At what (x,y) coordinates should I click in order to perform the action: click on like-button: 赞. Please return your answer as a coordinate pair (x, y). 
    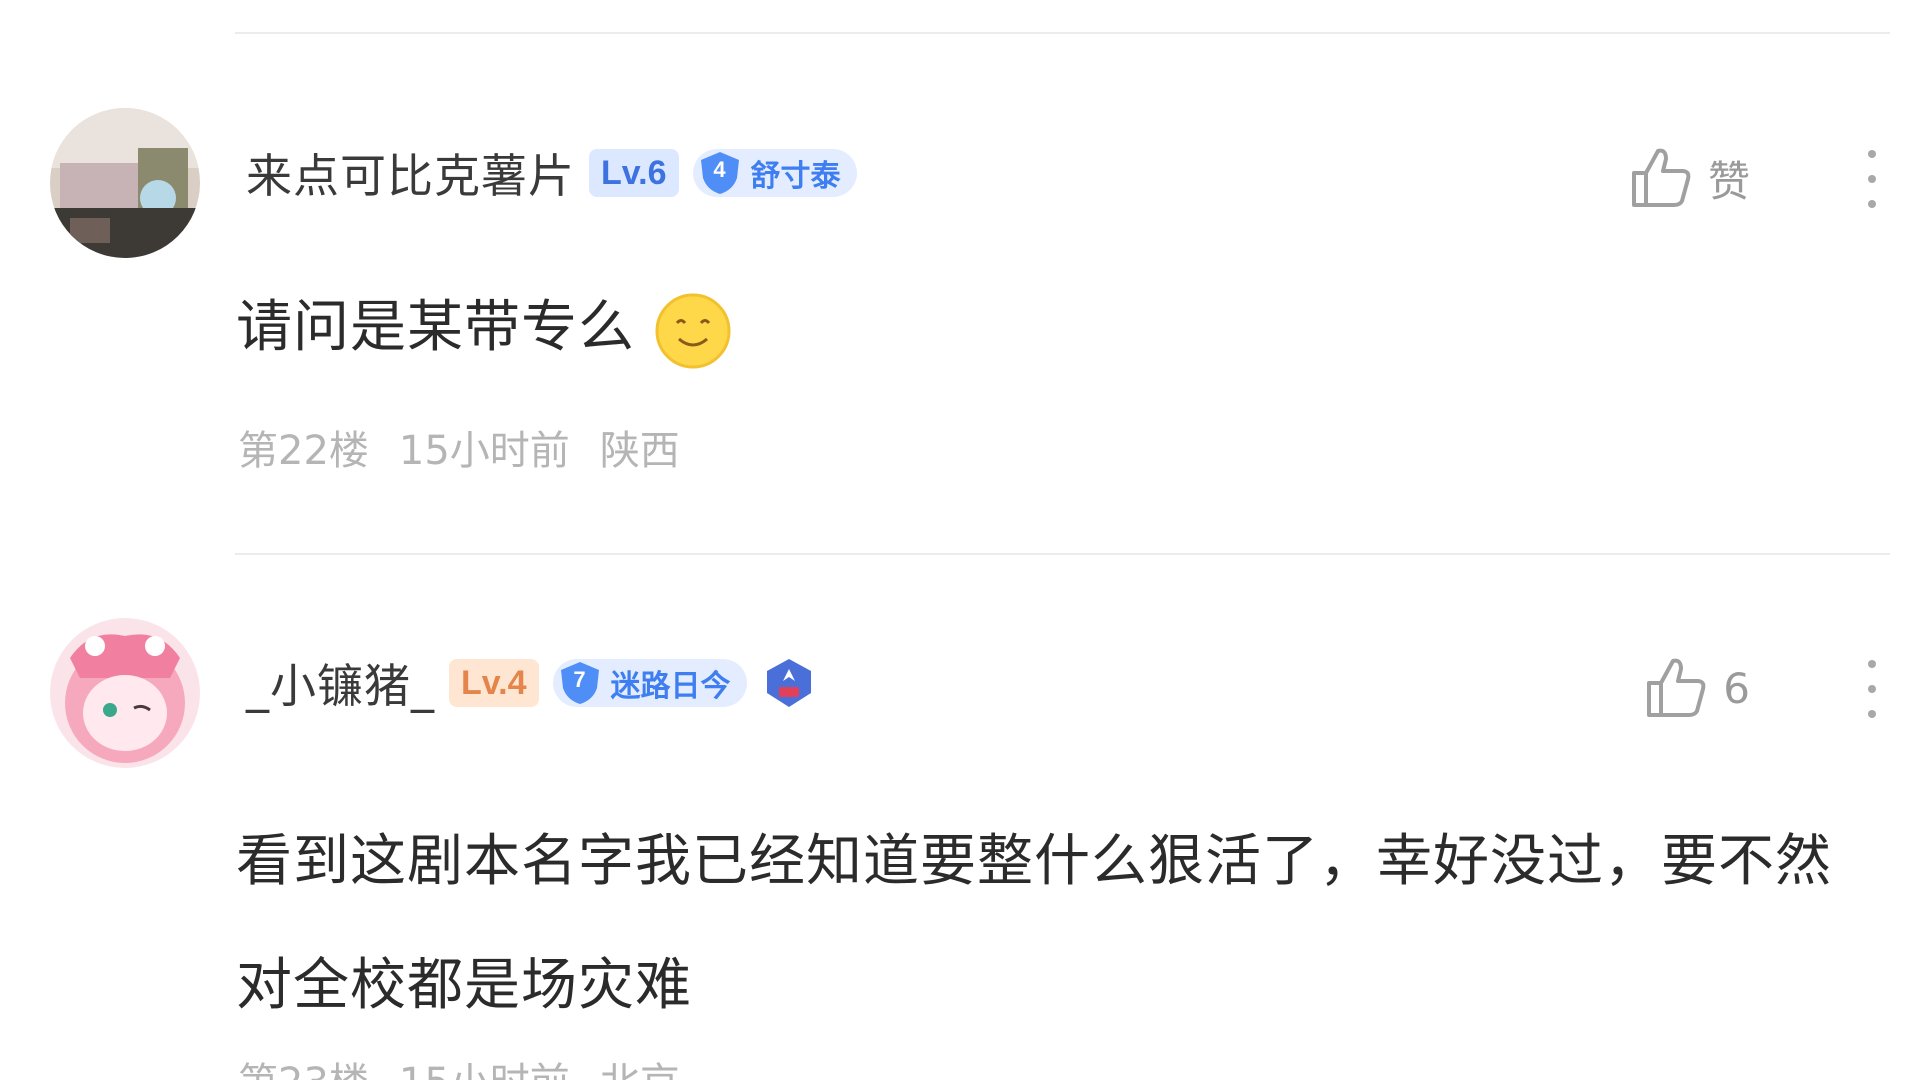
    Looking at the image, I should click on (1688, 178).